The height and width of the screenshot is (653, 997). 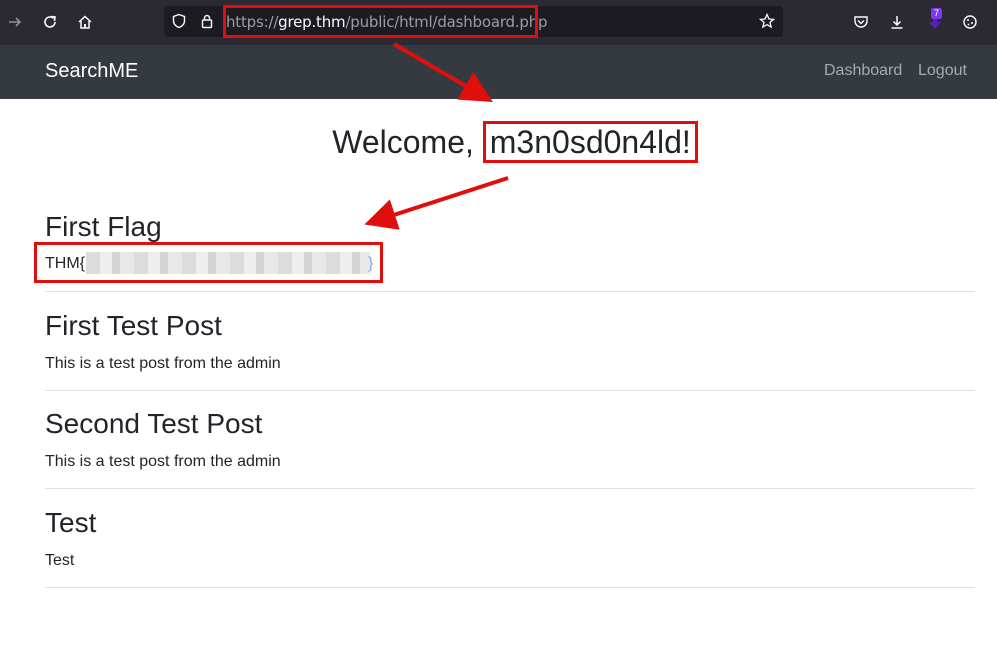 What do you see at coordinates (510, 227) in the screenshot?
I see `flag-section: First Flag` at bounding box center [510, 227].